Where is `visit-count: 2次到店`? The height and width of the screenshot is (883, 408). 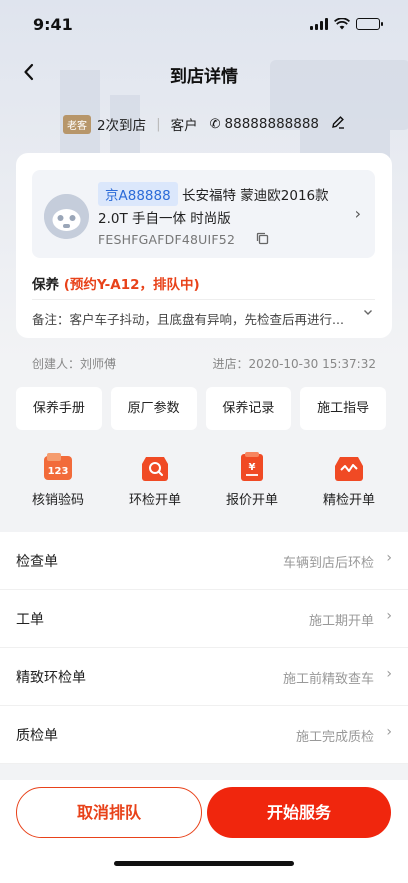 visit-count: 2次到店 is located at coordinates (121, 126).